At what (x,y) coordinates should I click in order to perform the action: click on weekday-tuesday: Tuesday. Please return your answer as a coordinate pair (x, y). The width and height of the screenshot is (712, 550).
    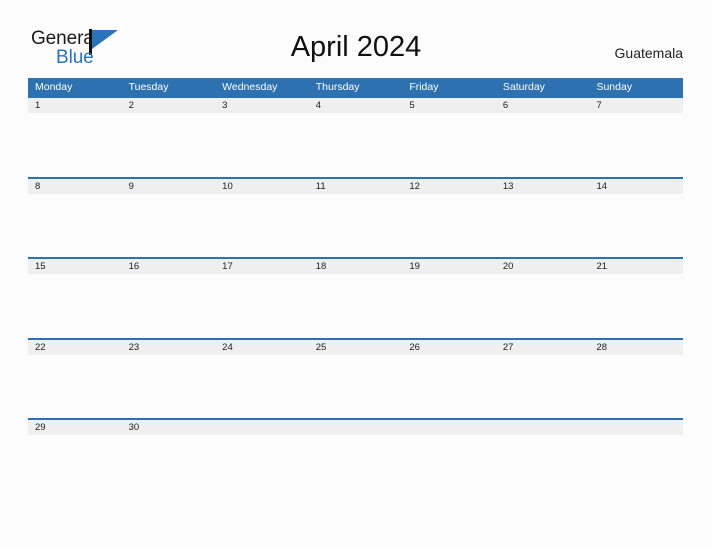
    Looking at the image, I should click on (148, 87).